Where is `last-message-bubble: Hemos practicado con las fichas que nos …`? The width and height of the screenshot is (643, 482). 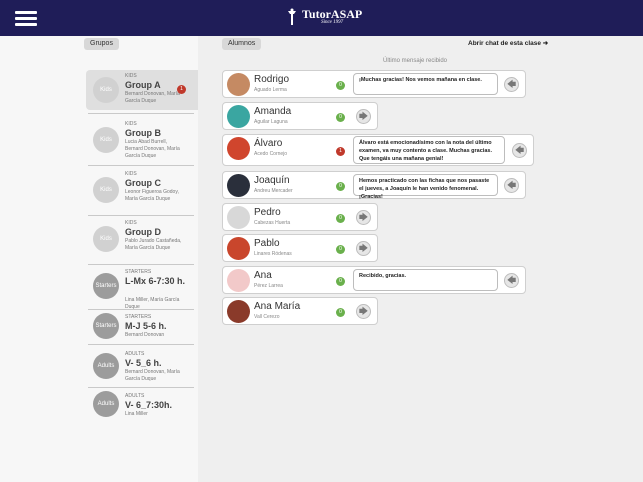
last-message-bubble: Hemos practicado con las fichas que nos … is located at coordinates (425, 187).